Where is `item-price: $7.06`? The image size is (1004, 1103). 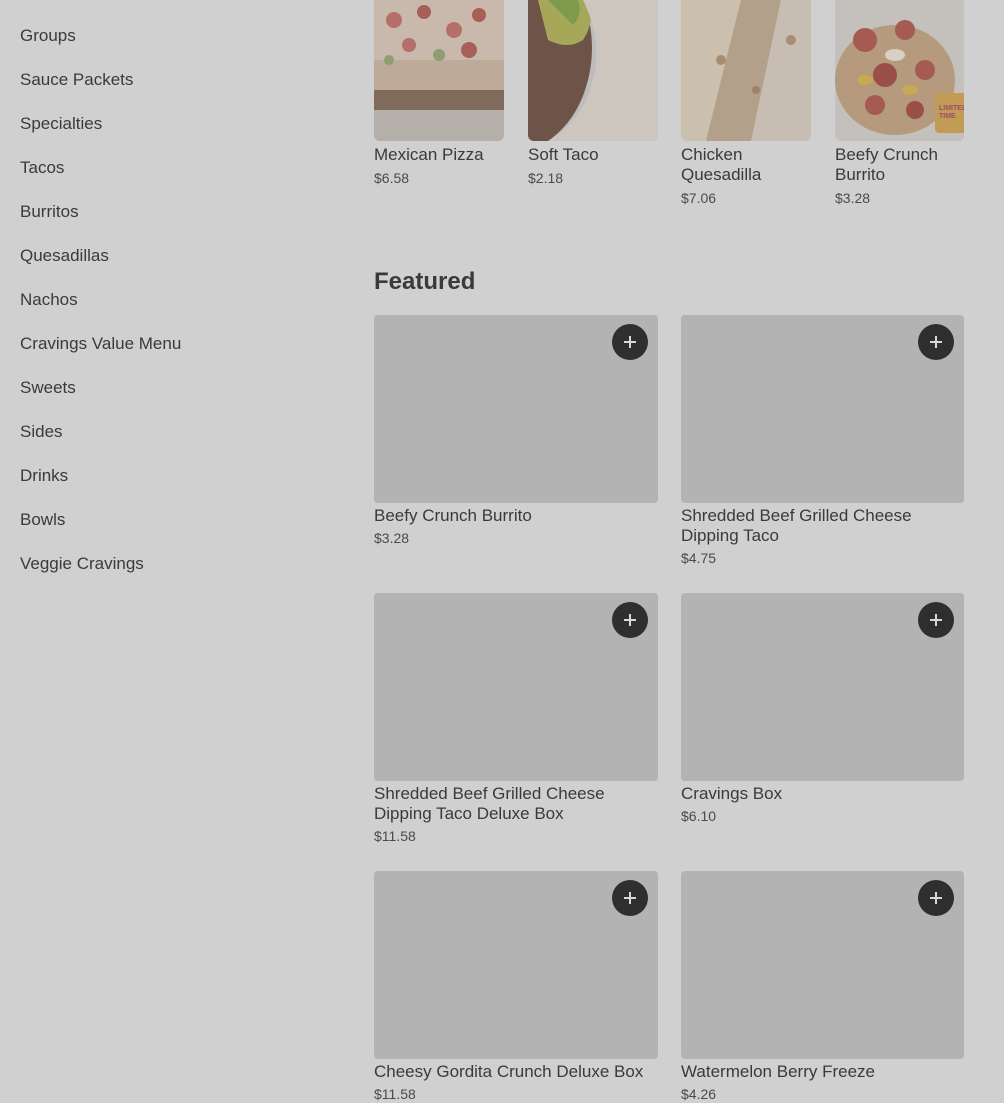
item-price: $7.06 is located at coordinates (699, 198).